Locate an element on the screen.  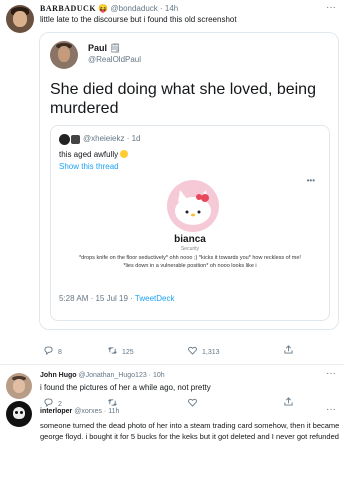
display-name: BARBADUCK is located at coordinates (68, 8).